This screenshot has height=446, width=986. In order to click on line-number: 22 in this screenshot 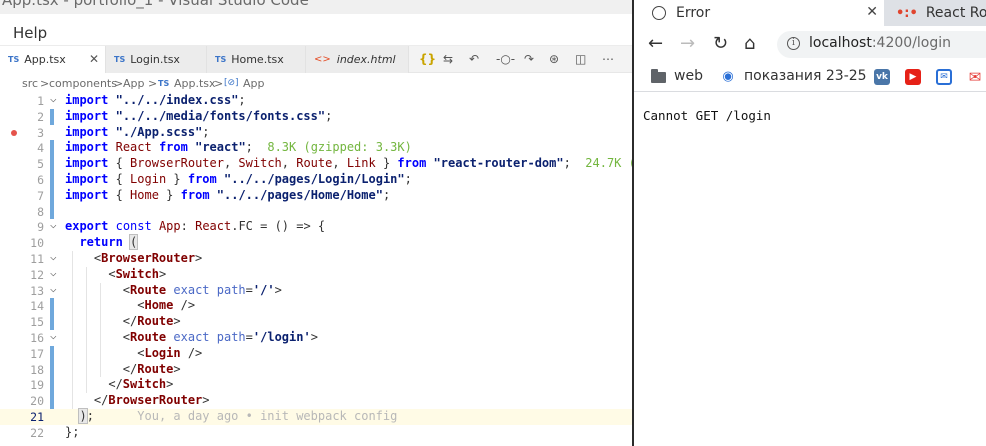, I will do `click(37, 432)`.